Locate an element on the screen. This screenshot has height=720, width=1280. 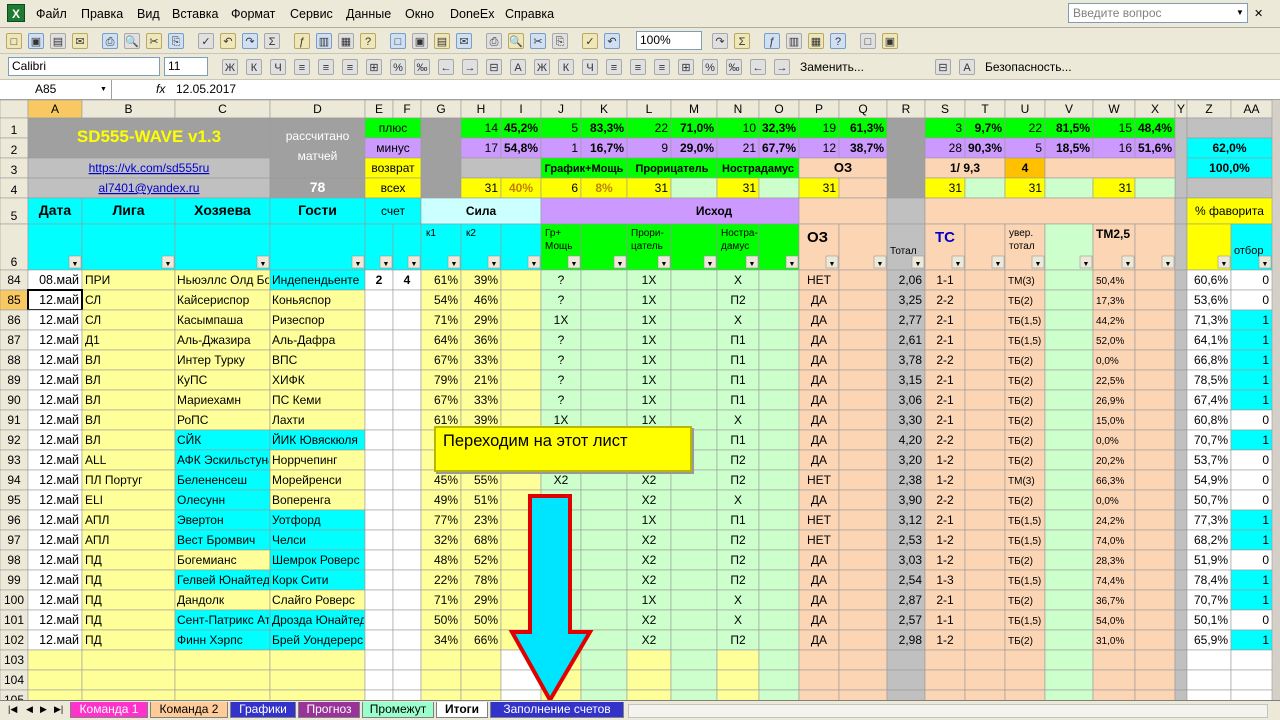
toolbar-icon: ▥ is located at coordinates (324, 41).